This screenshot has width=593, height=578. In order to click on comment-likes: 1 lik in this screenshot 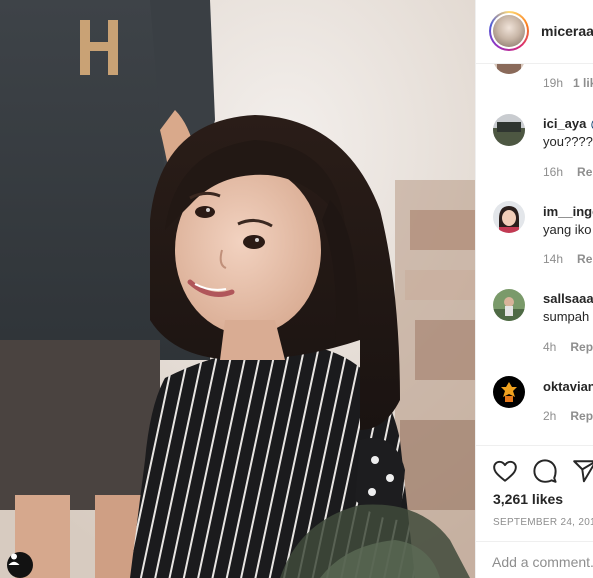, I will do `click(583, 83)`.